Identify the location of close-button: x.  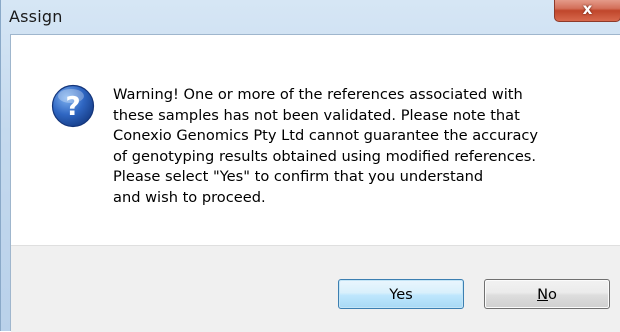
(587, 11).